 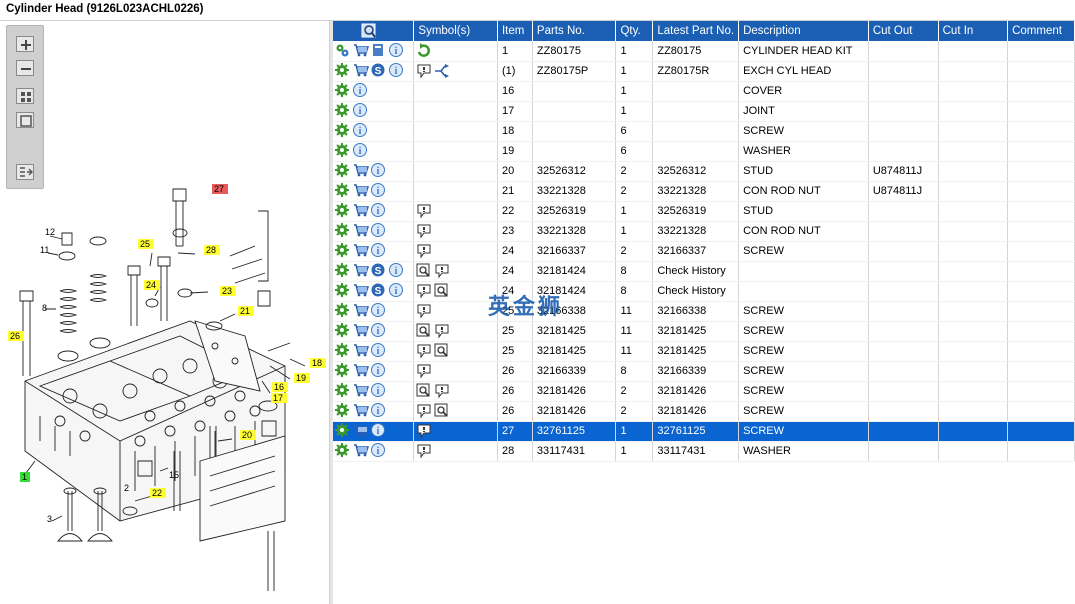 I want to click on gear-kit-icon, so click(x=343, y=51).